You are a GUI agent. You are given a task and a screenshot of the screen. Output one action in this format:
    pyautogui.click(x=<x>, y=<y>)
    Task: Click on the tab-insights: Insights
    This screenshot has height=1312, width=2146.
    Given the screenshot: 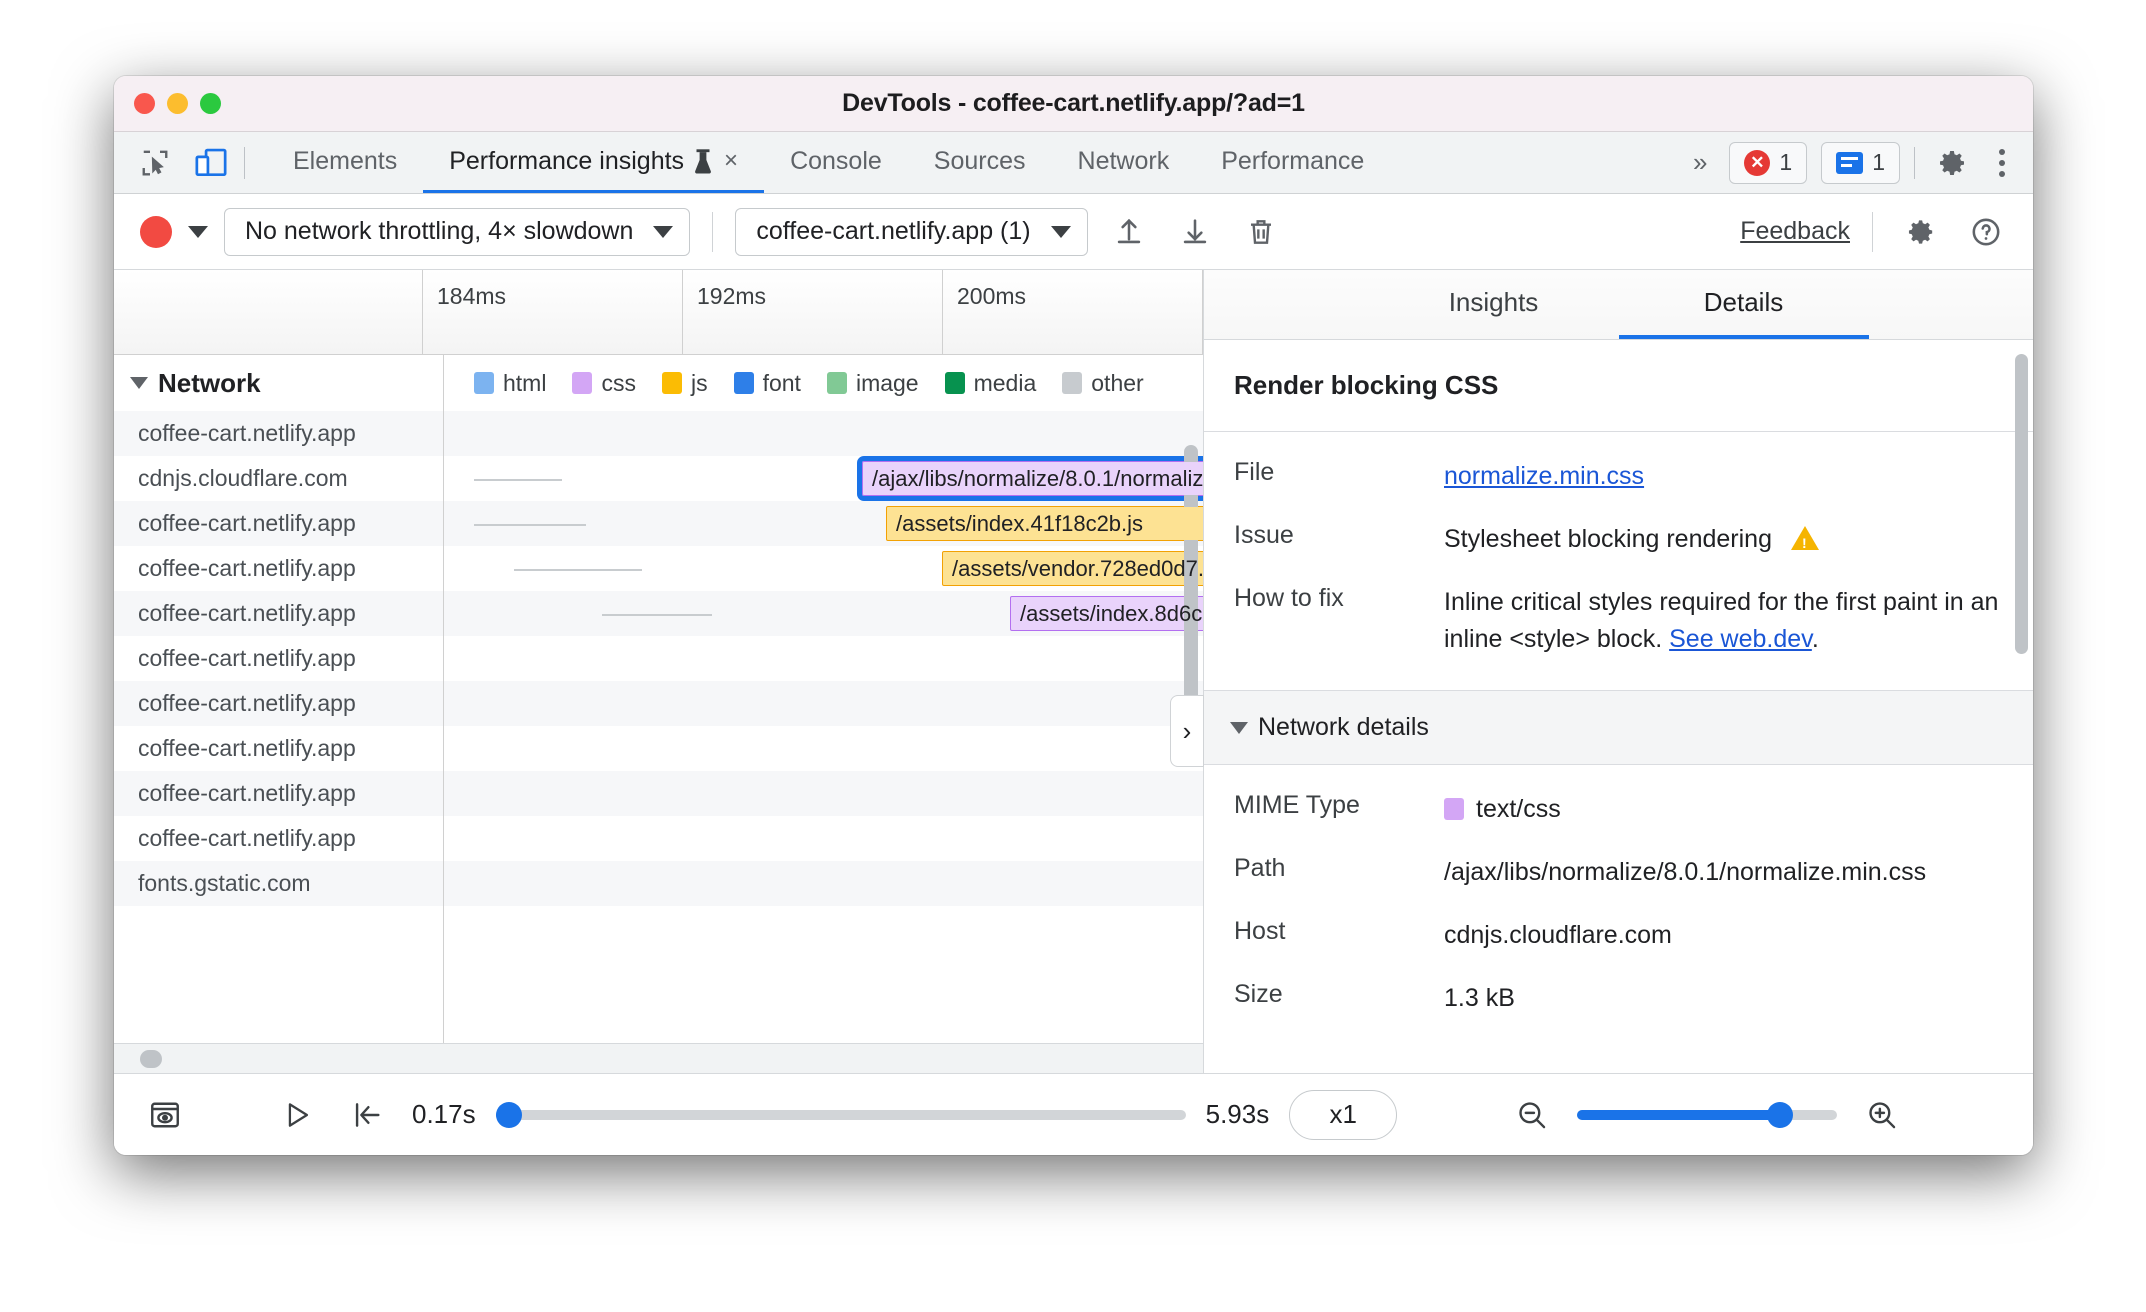 What is the action you would take?
    pyautogui.click(x=1494, y=304)
    